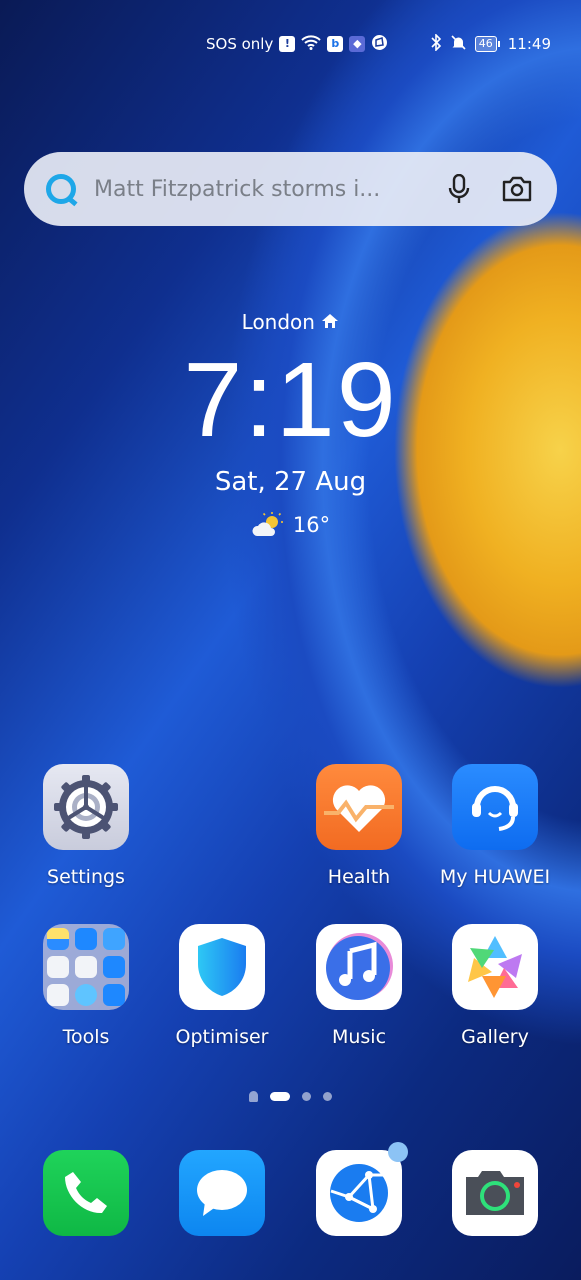 This screenshot has height=1280, width=581. I want to click on browser-notification-icon, so click(379, 44).